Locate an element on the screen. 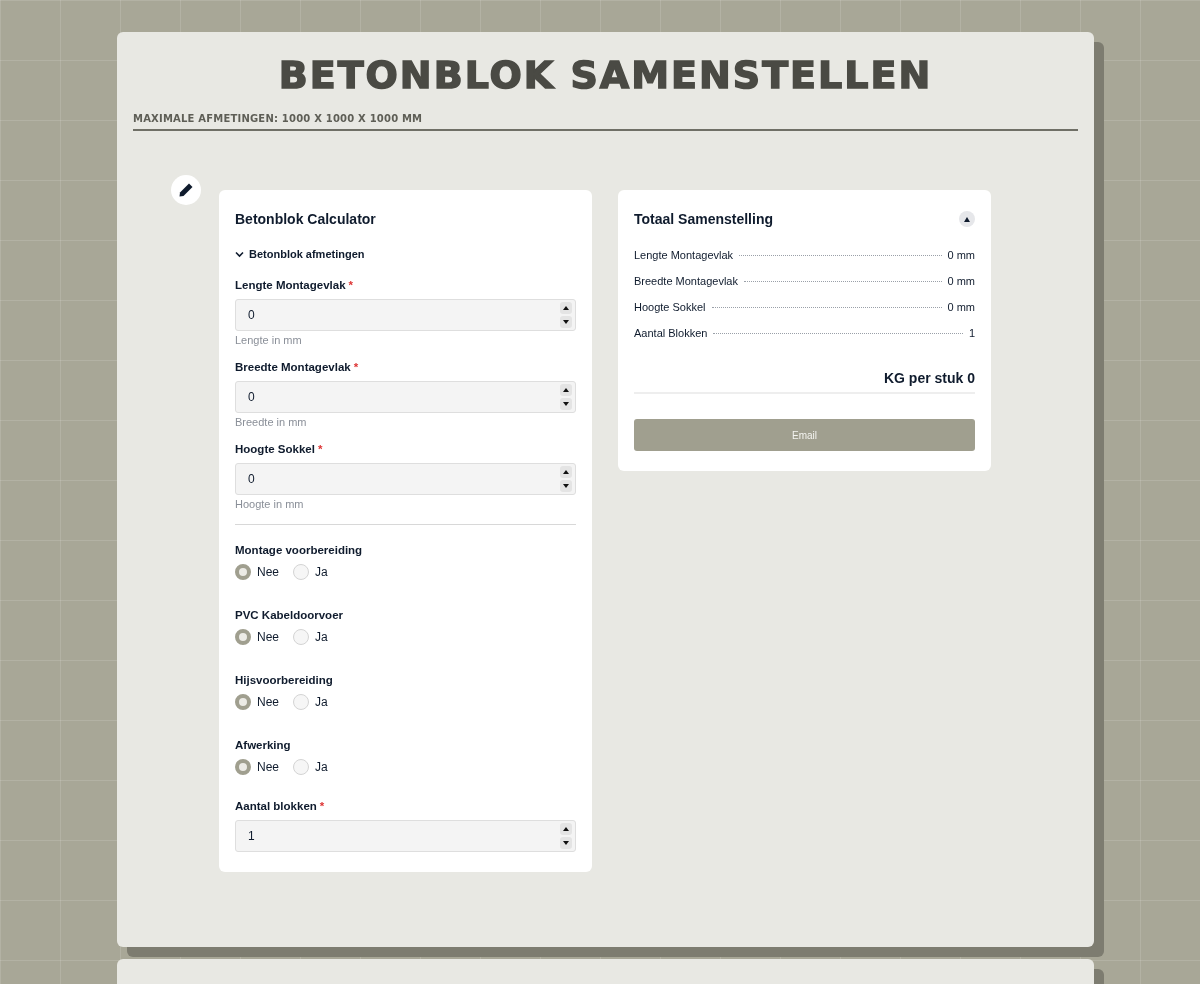  page-title: BETONBLOK SAMENSTELLEN is located at coordinates (605, 75).